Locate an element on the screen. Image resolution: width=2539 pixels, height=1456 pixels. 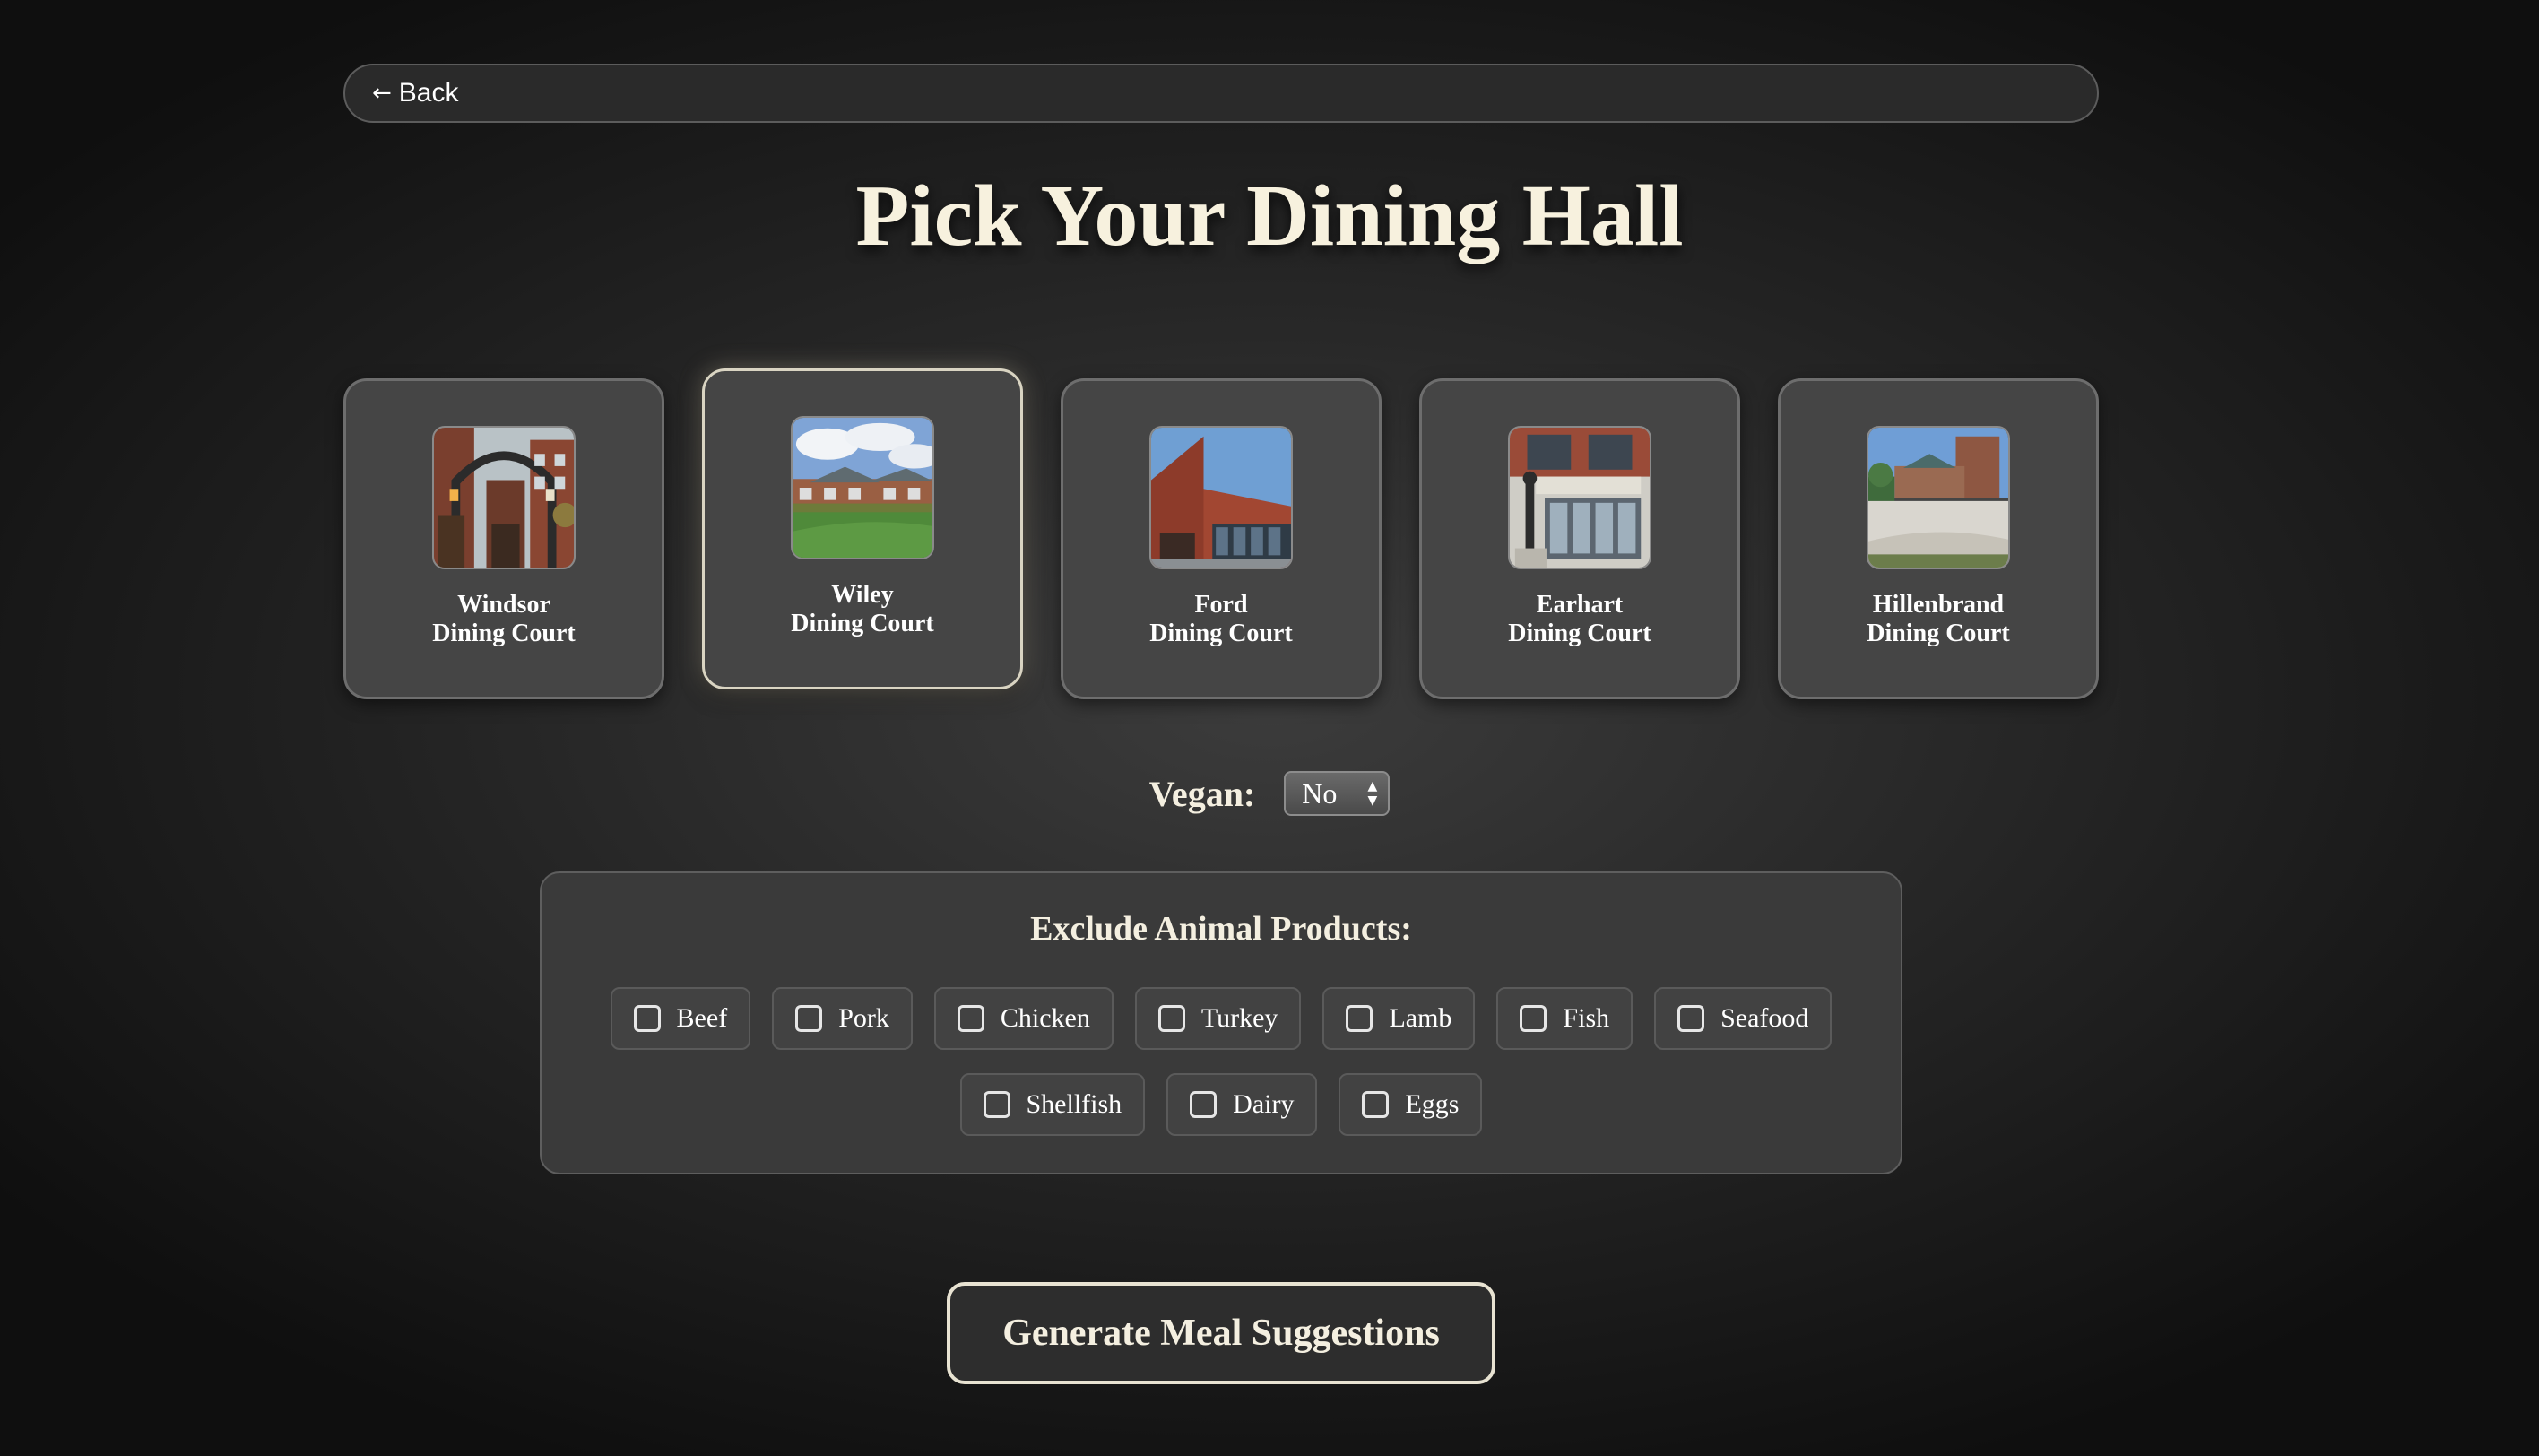
windsor-photo is located at coordinates (504, 498).